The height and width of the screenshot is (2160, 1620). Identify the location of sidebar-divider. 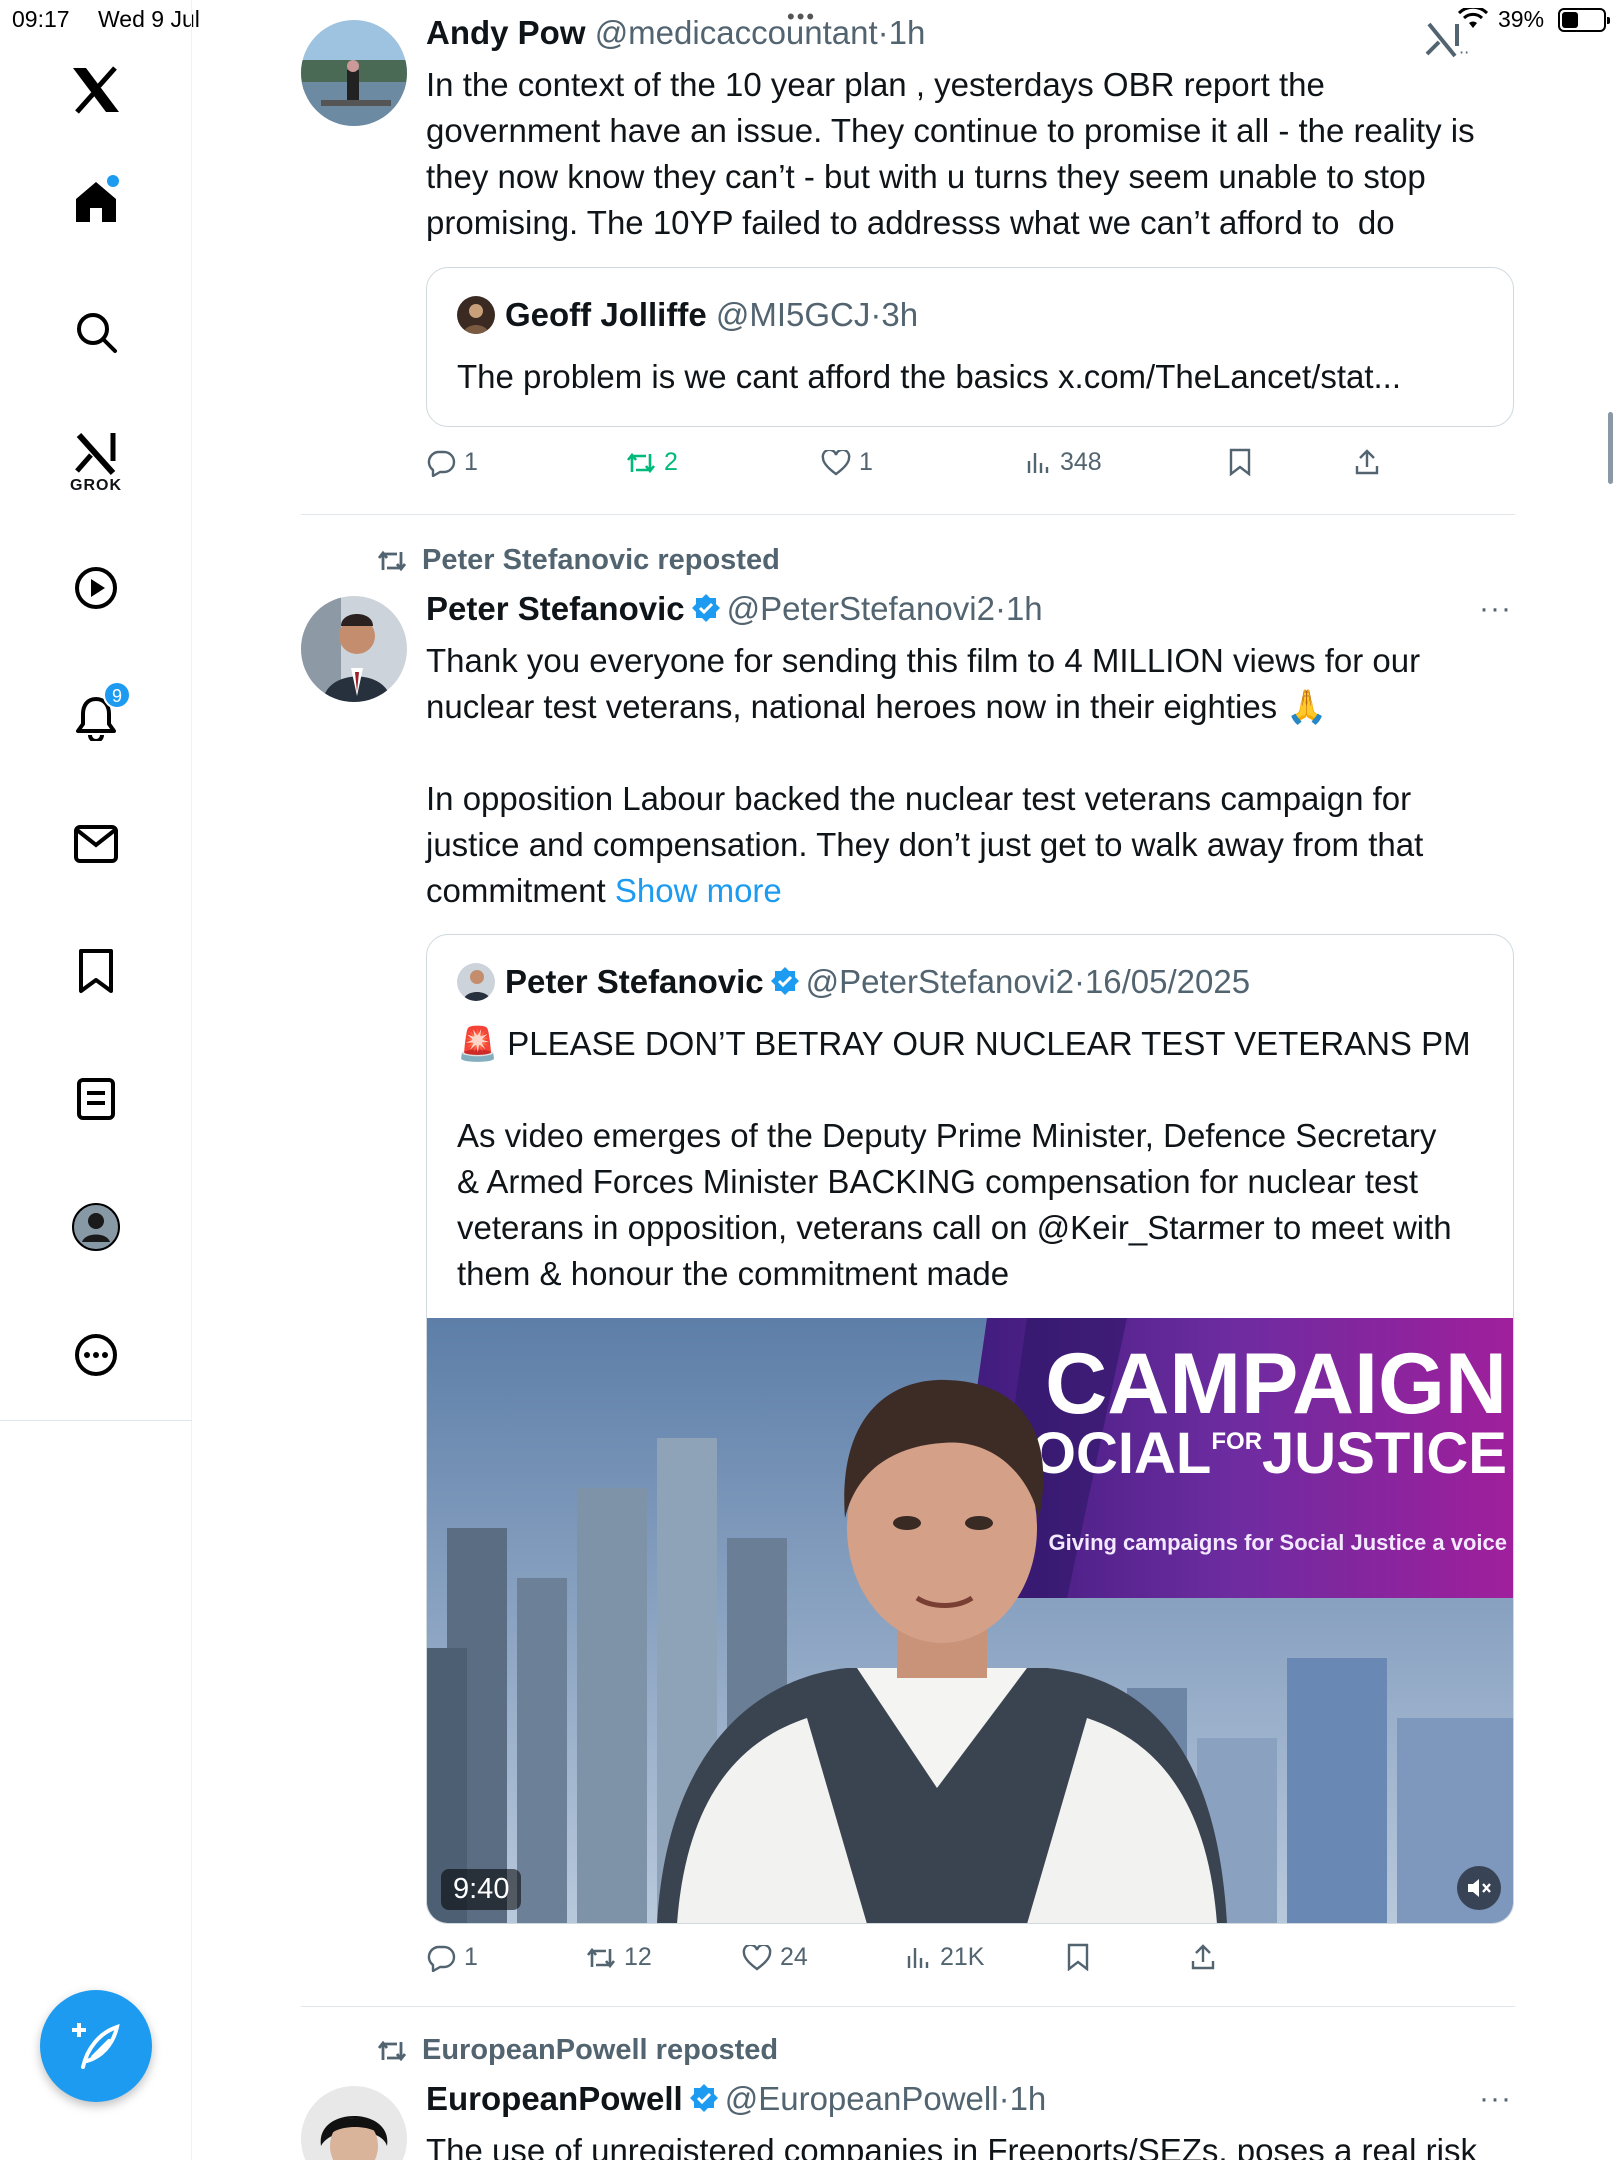
(96, 1420).